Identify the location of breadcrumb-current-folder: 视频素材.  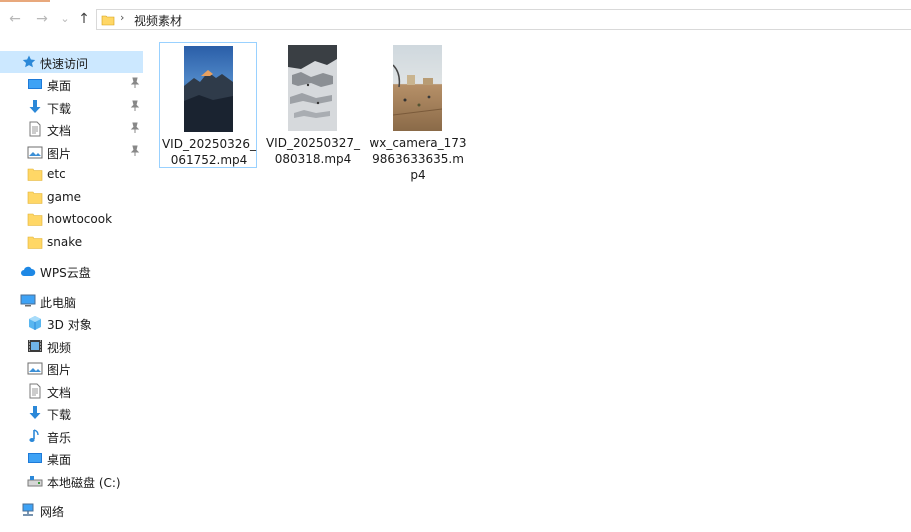
(158, 20).